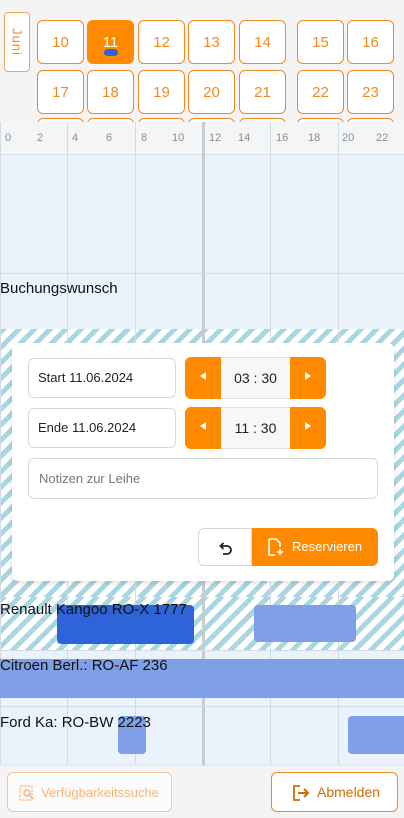  Describe the element at coordinates (301, 793) in the screenshot. I see `logout-icon` at that location.